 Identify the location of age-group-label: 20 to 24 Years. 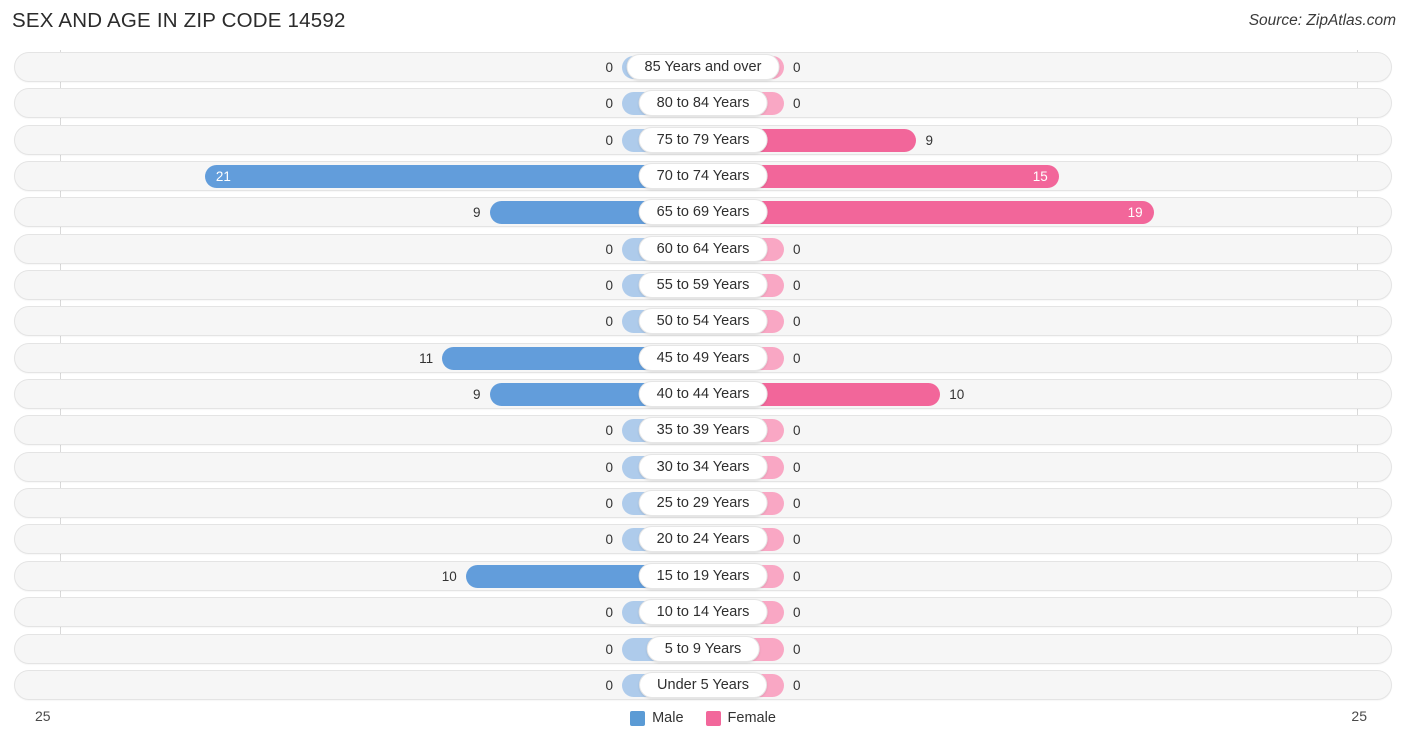
(703, 539).